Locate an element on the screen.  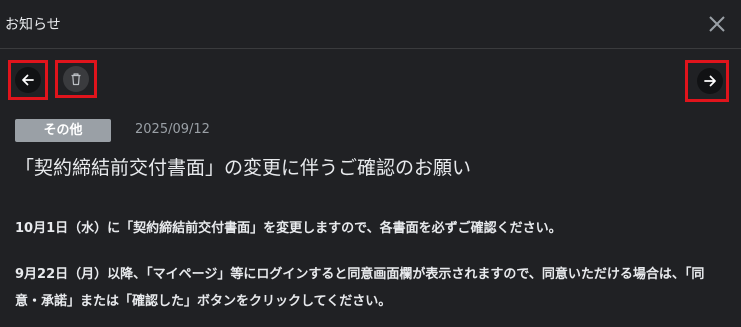
delete-button is located at coordinates (76, 79).